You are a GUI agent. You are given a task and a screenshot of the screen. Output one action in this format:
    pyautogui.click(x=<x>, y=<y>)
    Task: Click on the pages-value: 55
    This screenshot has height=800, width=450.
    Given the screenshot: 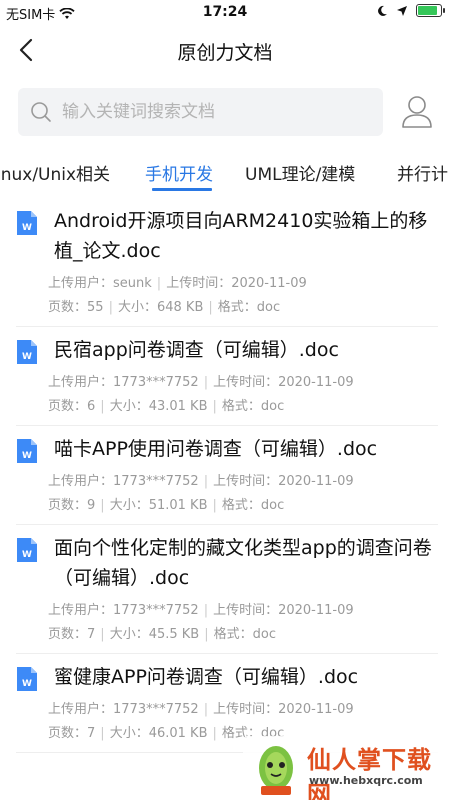 What is the action you would take?
    pyautogui.click(x=95, y=307)
    